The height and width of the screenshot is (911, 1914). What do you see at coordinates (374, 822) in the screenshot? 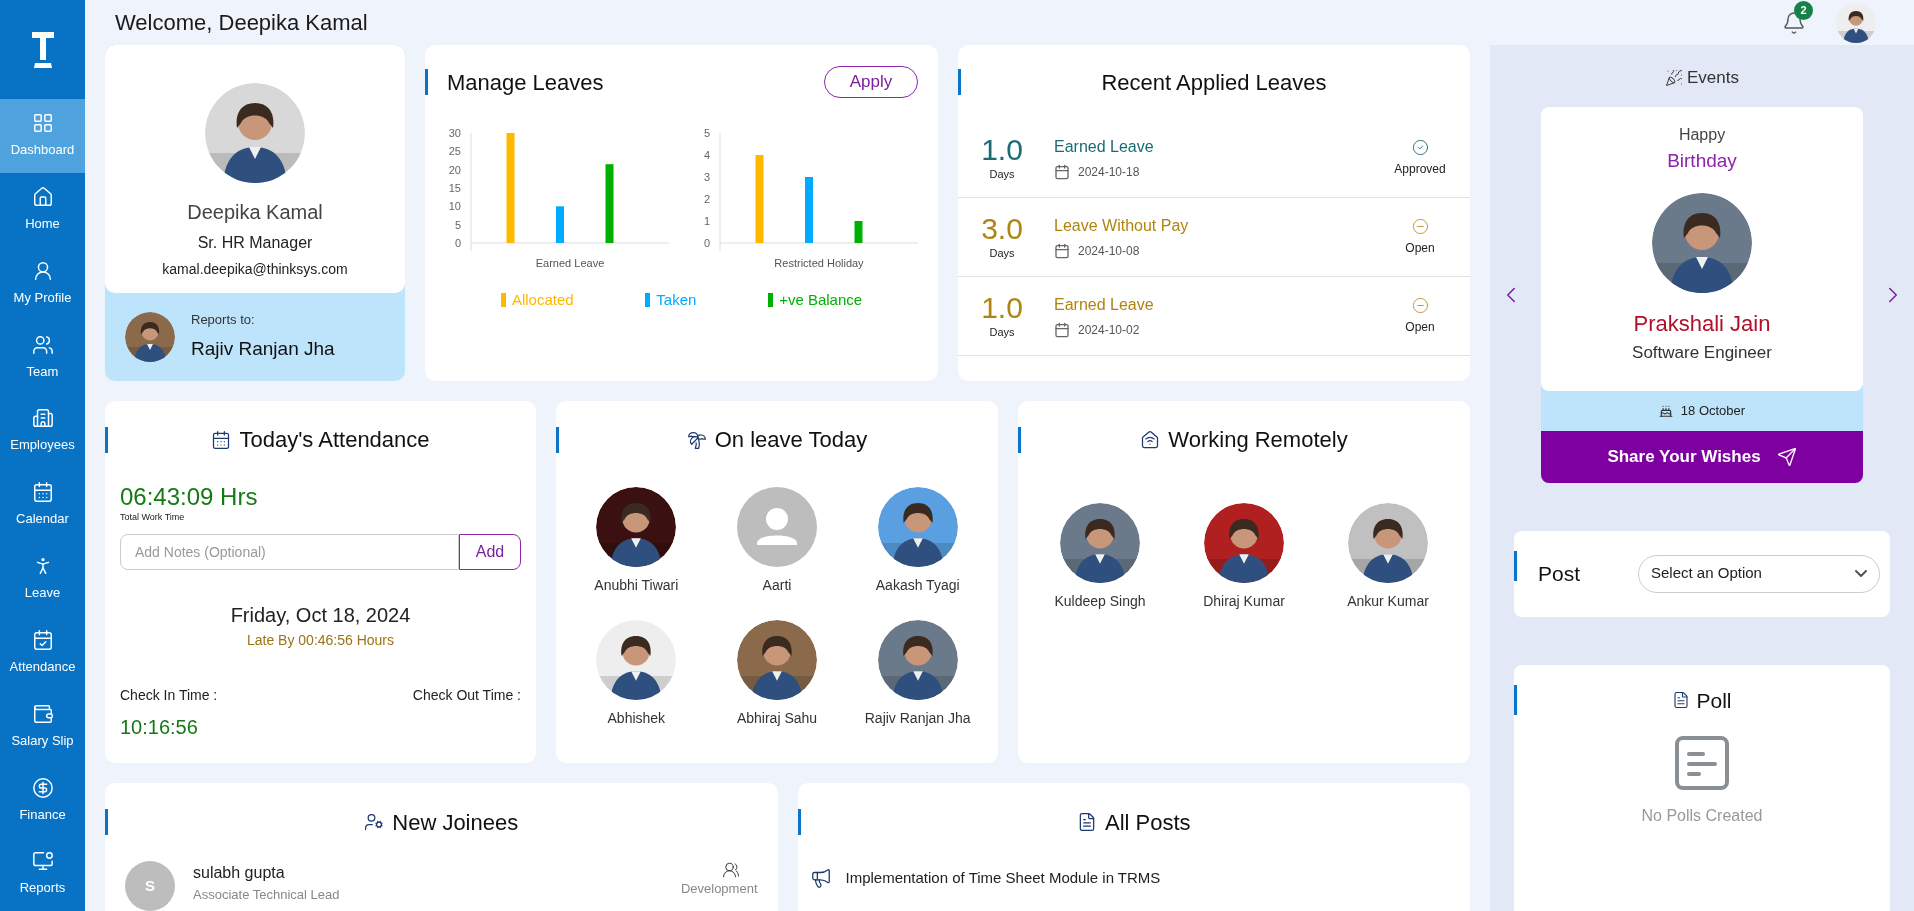
I see `user-icon` at bounding box center [374, 822].